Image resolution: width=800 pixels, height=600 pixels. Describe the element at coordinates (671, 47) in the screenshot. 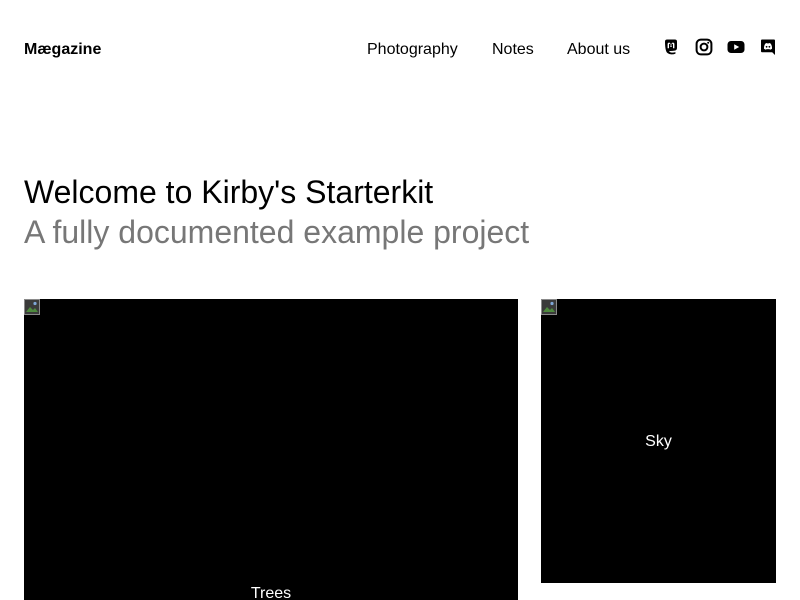

I see `mastodon-icon` at that location.